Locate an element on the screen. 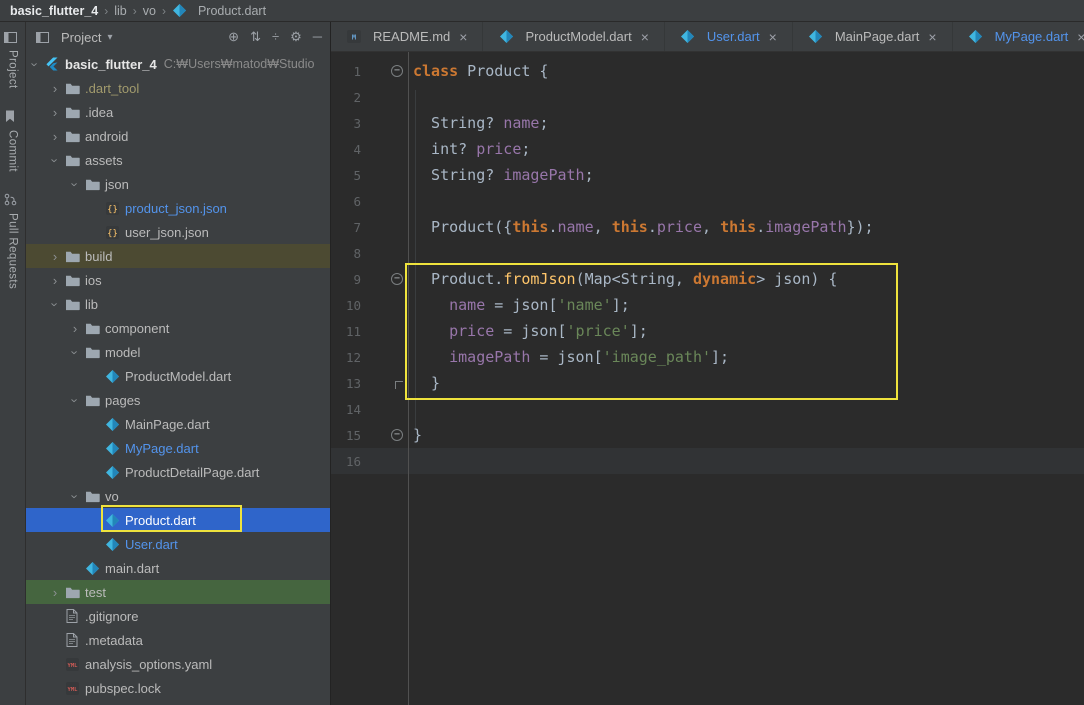 The height and width of the screenshot is (705, 1084). breadcrumb-item-product-dart: Product.dart is located at coordinates (232, 11).